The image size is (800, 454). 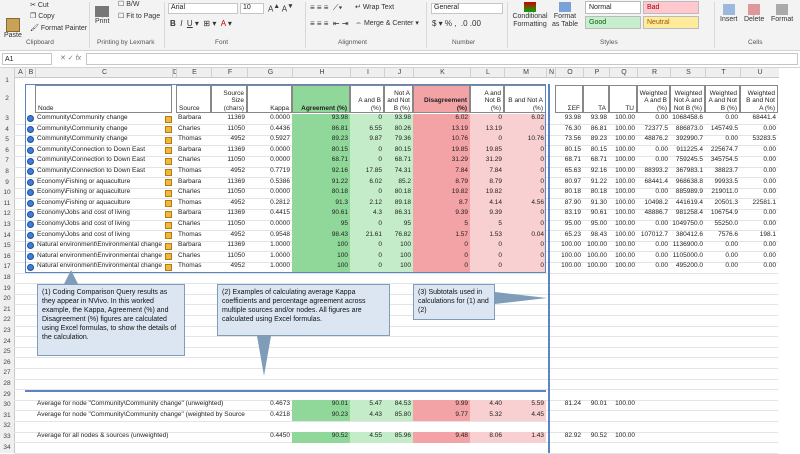 I want to click on row-number: 22, so click(x=7, y=320).